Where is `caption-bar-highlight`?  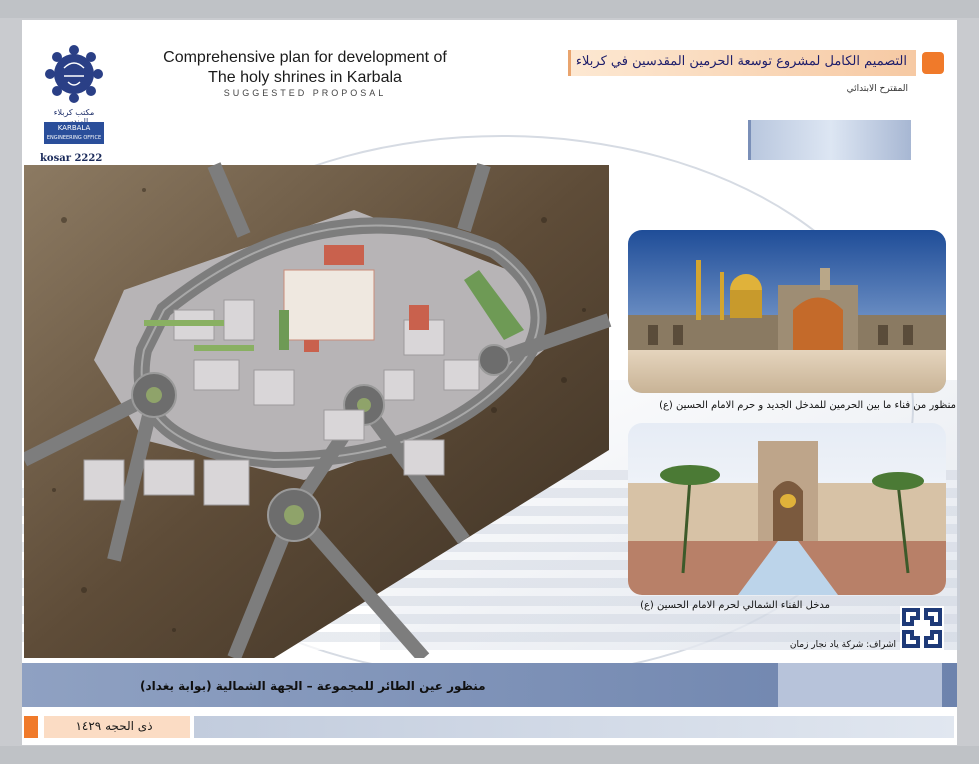
caption-bar-highlight is located at coordinates (860, 685).